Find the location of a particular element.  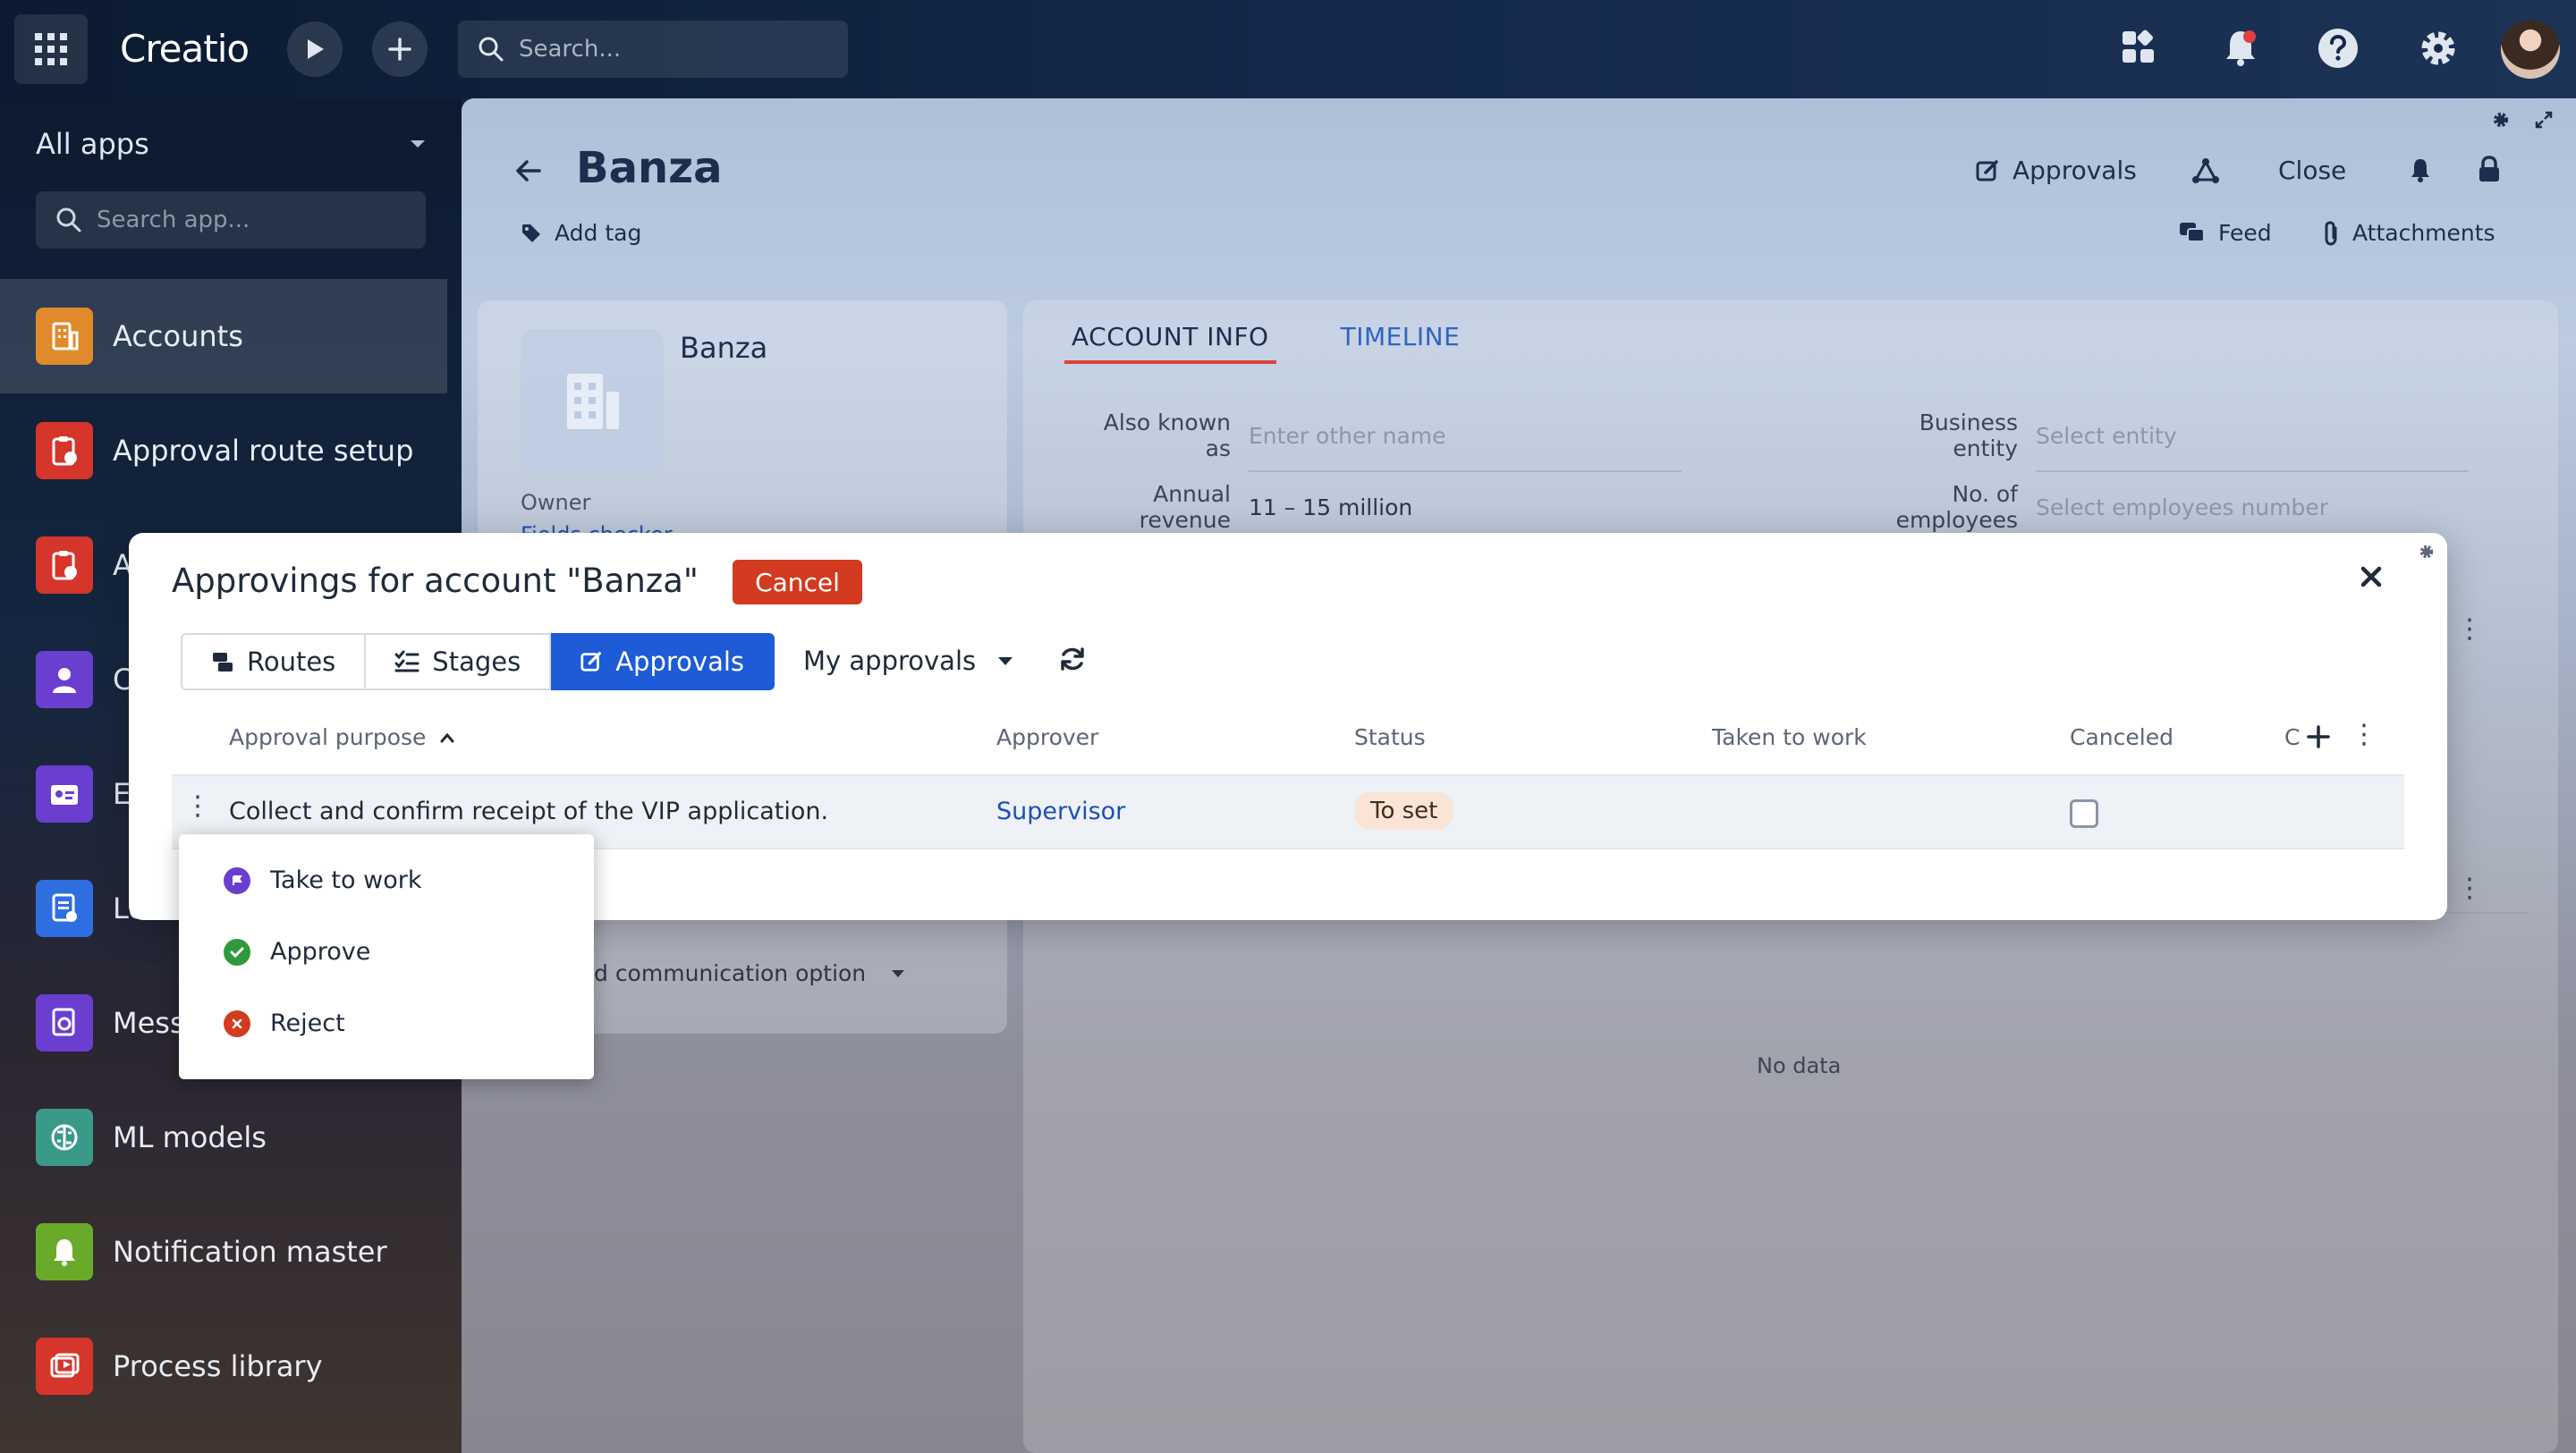

close-record-label: Close is located at coordinates (2312, 171).